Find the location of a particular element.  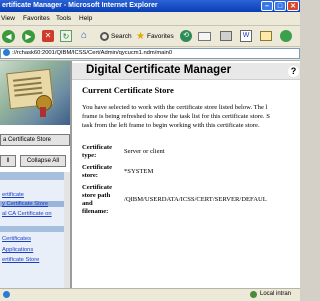

nav-link-certificate: ertificate is located at coordinates (13, 195).